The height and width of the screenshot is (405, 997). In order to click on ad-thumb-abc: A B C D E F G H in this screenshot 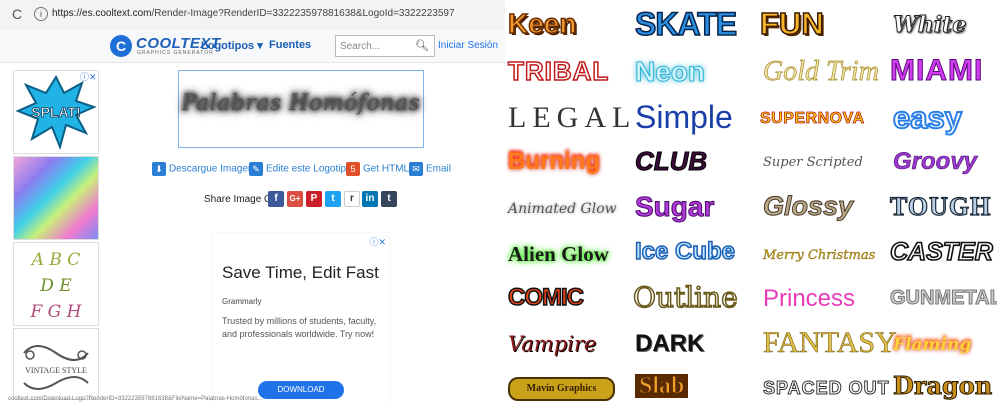, I will do `click(56, 284)`.